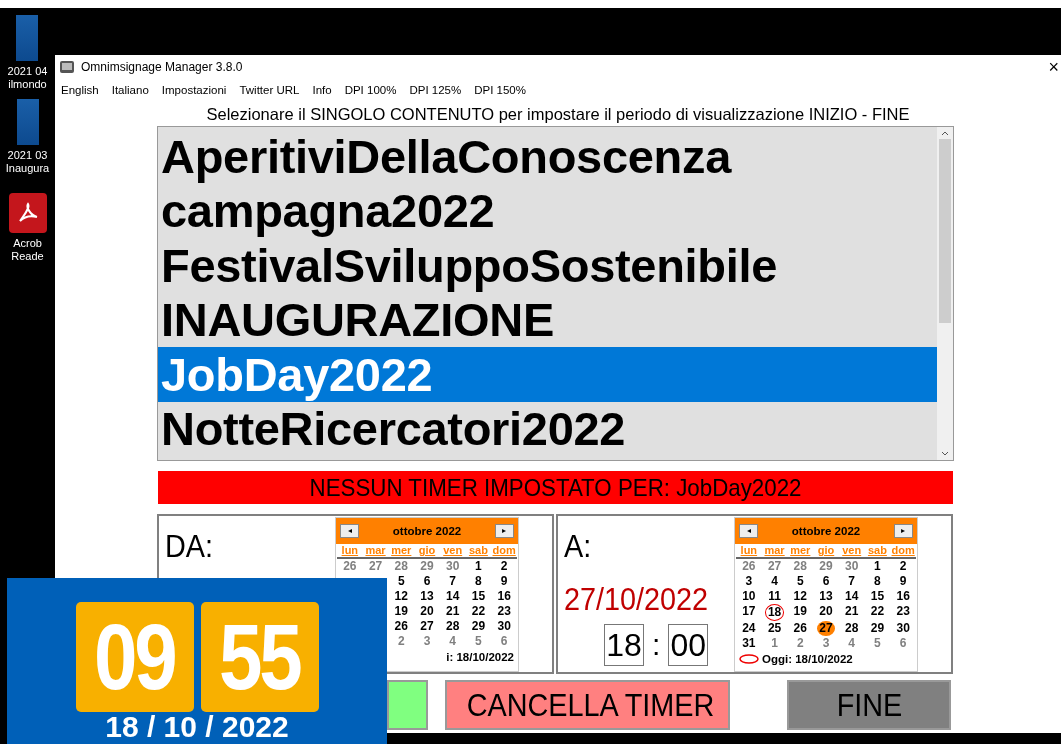 The image size is (1061, 744). I want to click on calendar-day: 10, so click(749, 596).